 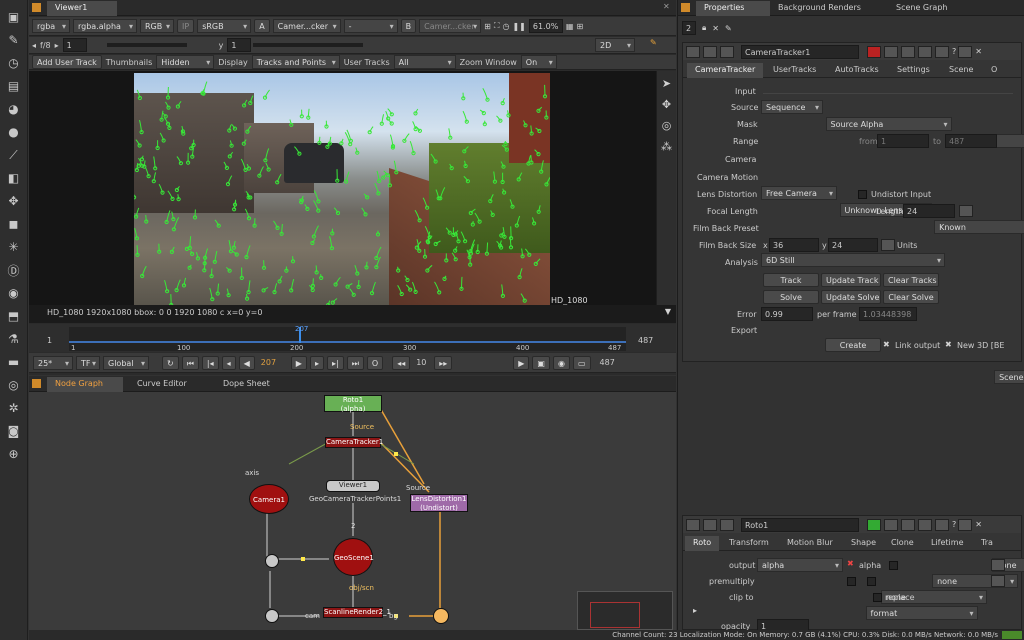 I want to click on thumbnails-select: Hidden, so click(x=185, y=62).